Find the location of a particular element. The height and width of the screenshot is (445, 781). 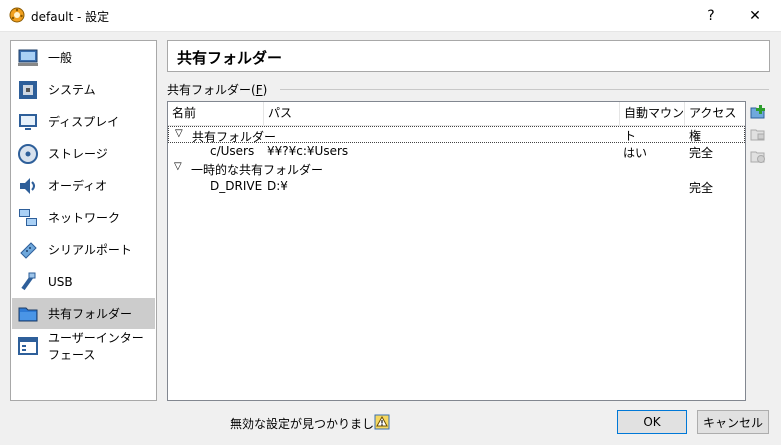

serial-port-icon is located at coordinates (28, 250).